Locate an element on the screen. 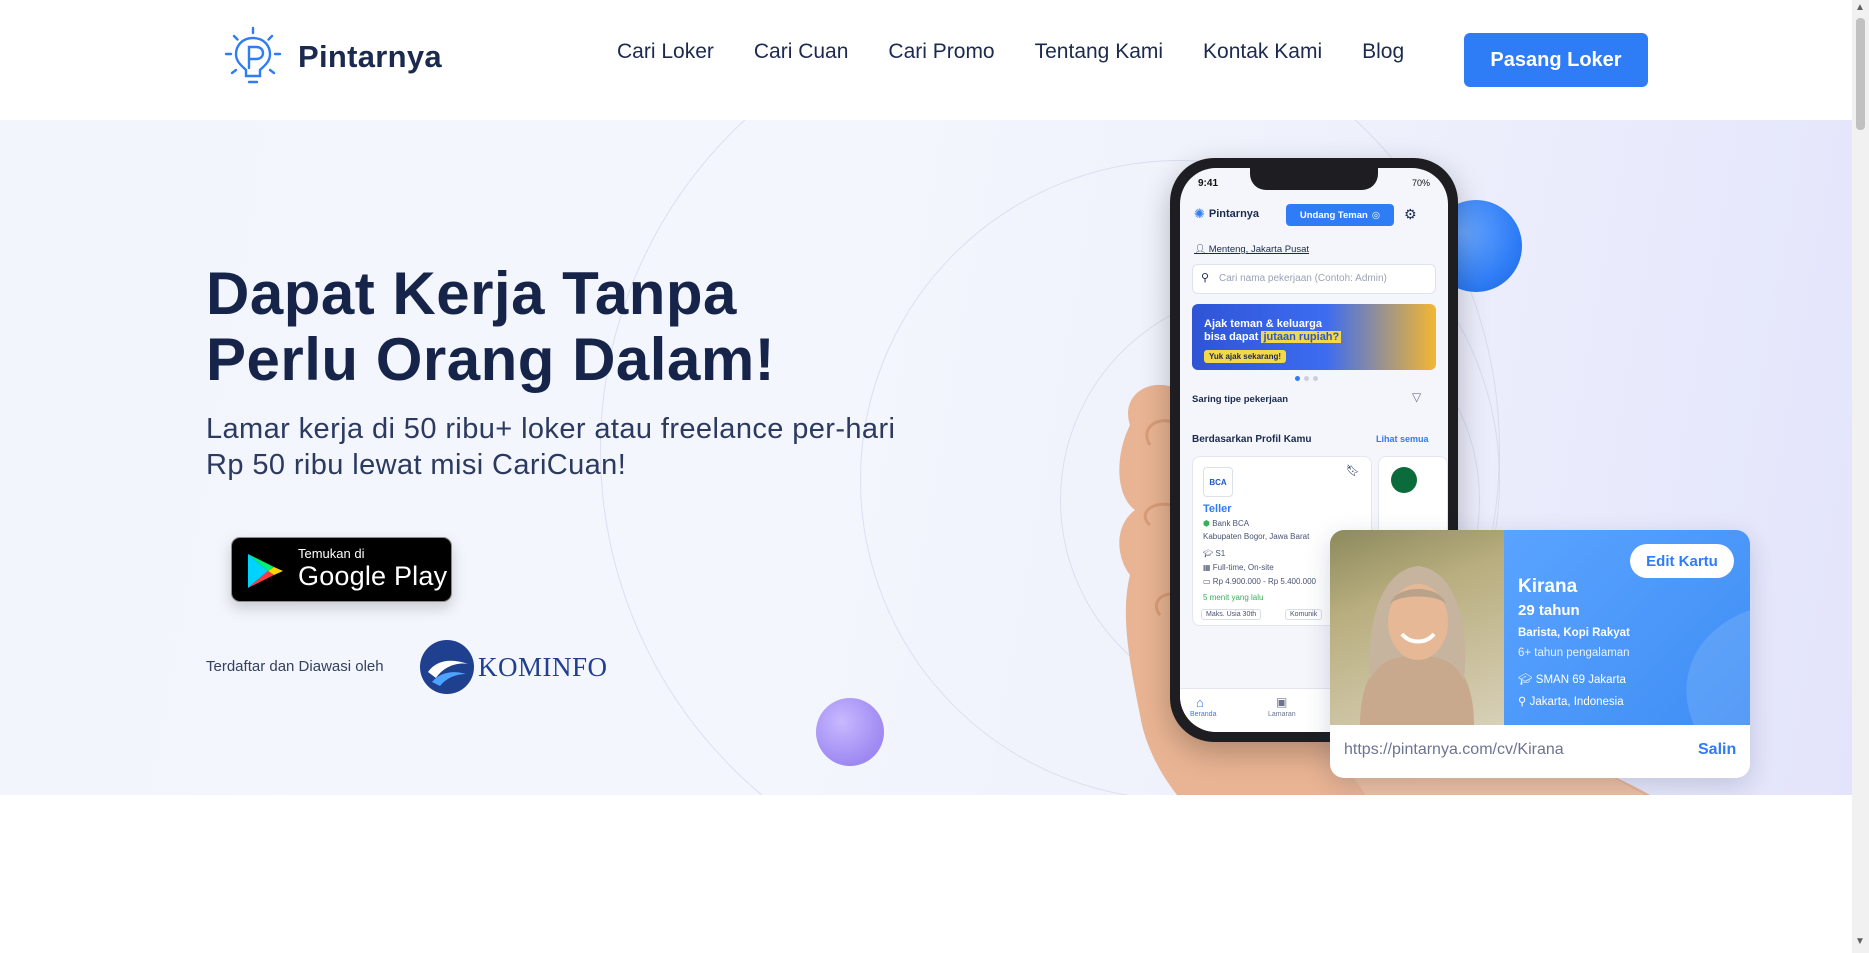  invite-friend-button: Undang Teman ◎ is located at coordinates (1340, 215).